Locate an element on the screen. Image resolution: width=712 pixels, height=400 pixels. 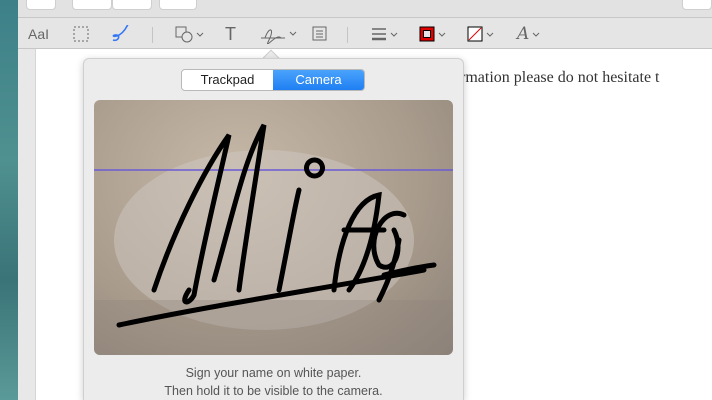
rect-select-icon is located at coordinates (81, 34).